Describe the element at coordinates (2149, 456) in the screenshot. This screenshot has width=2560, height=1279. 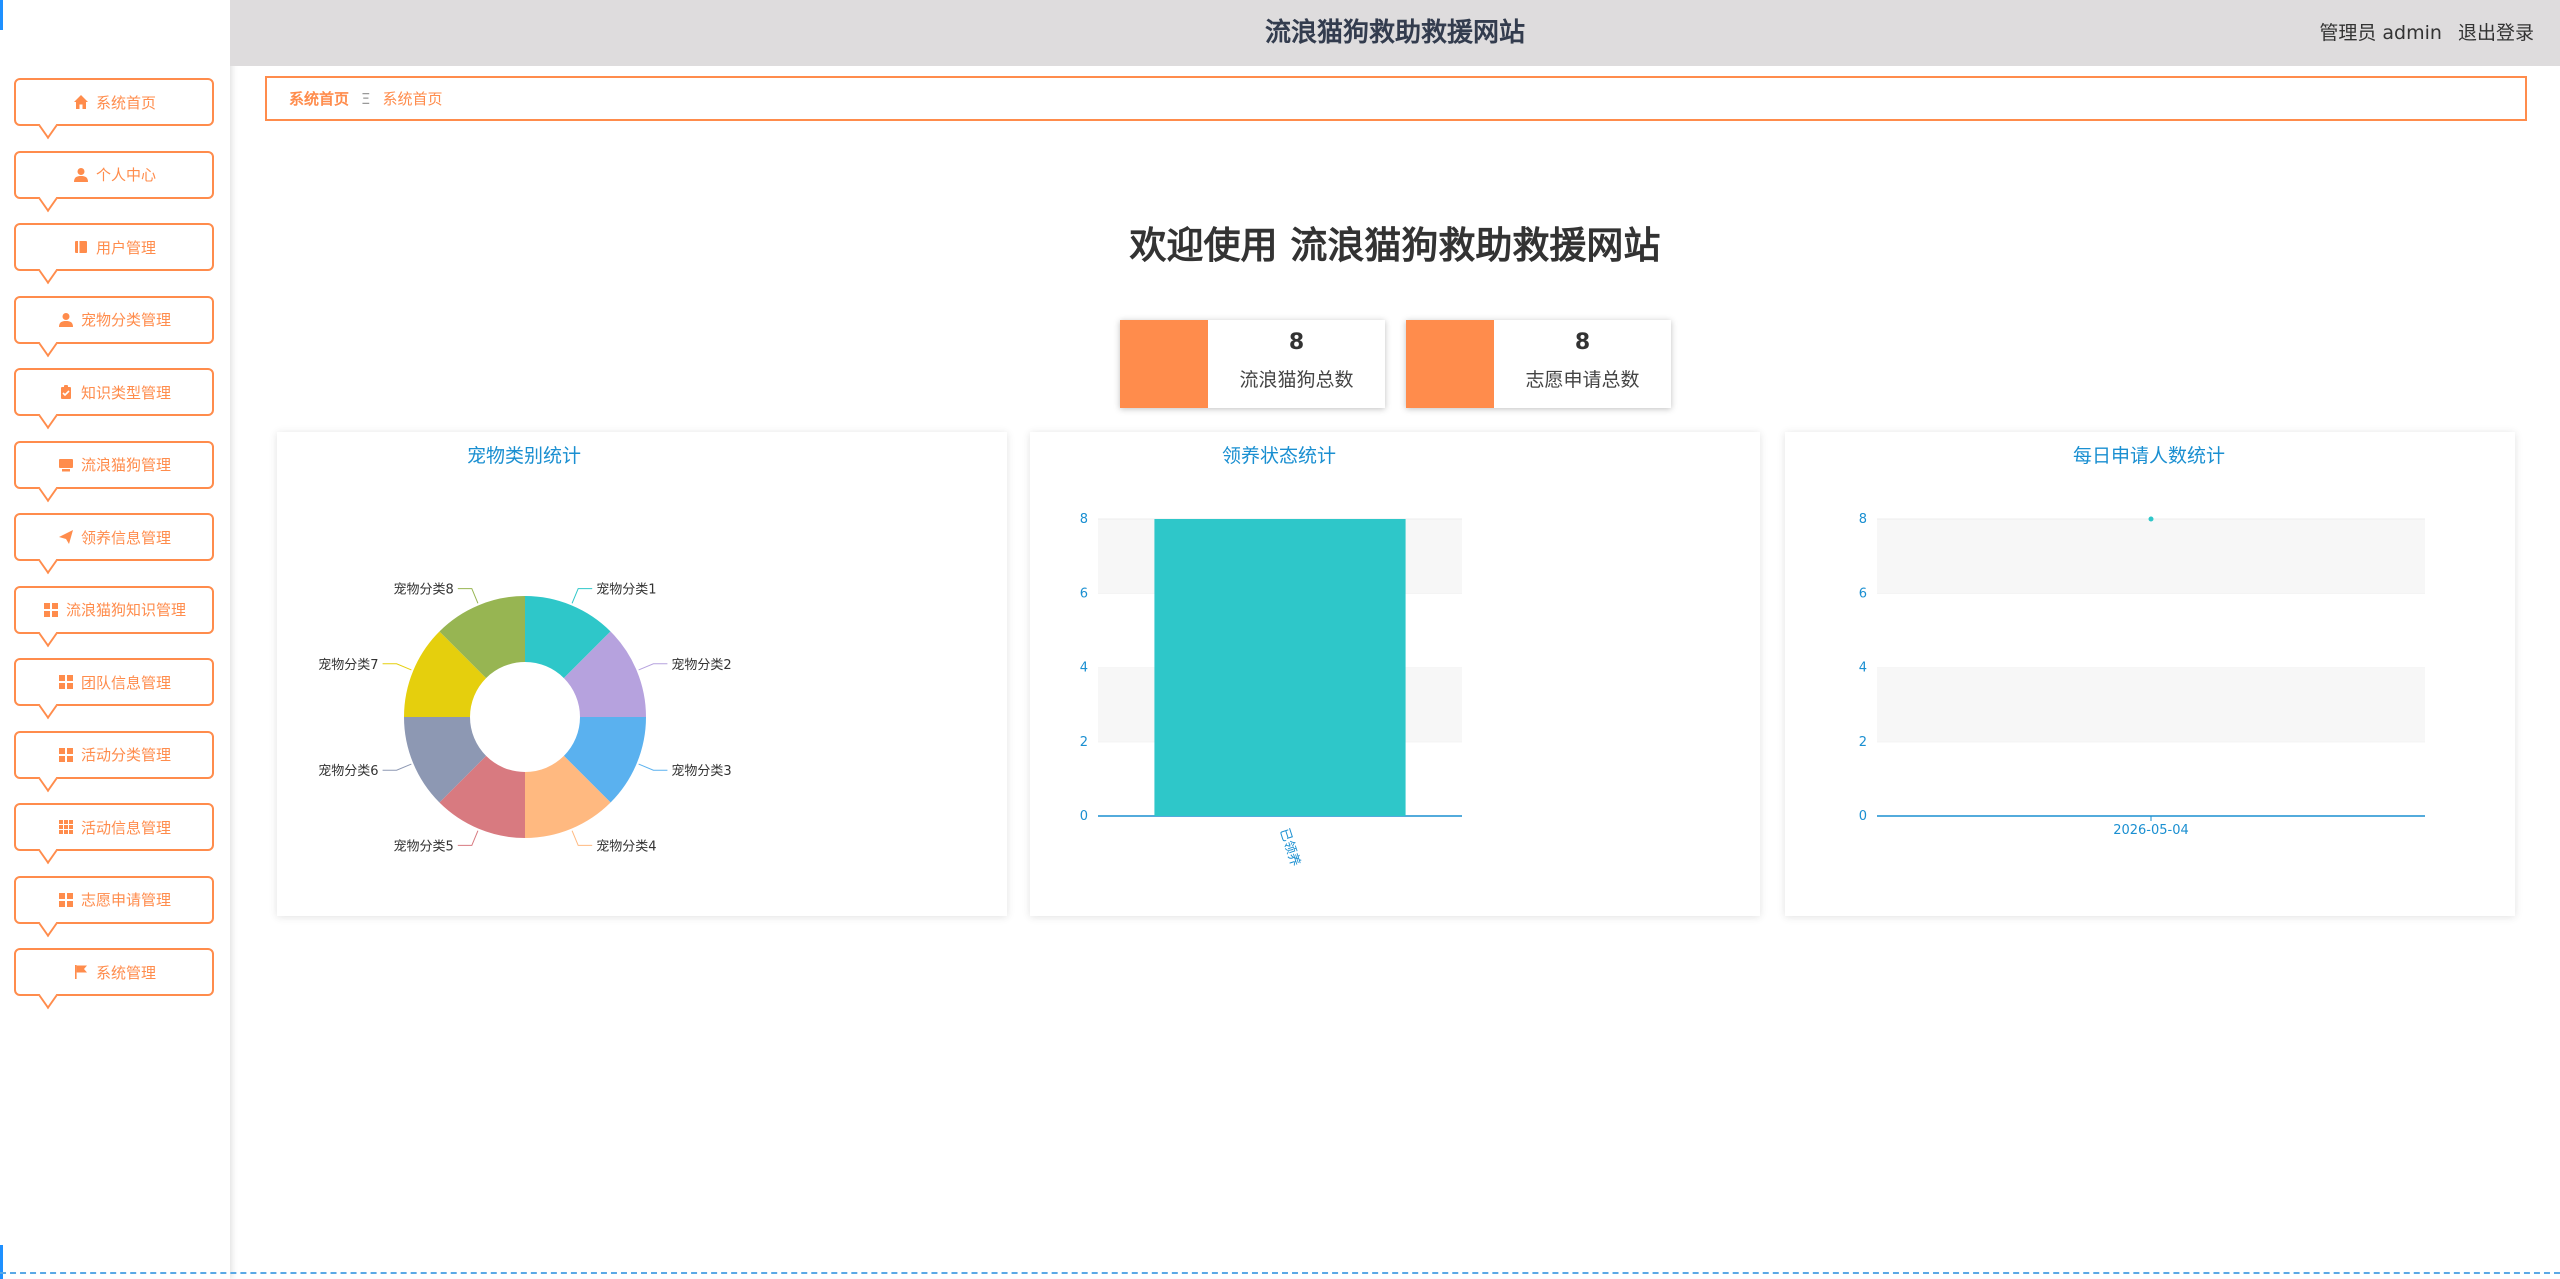
I see `chart-title: 每日申请人数统计` at that location.